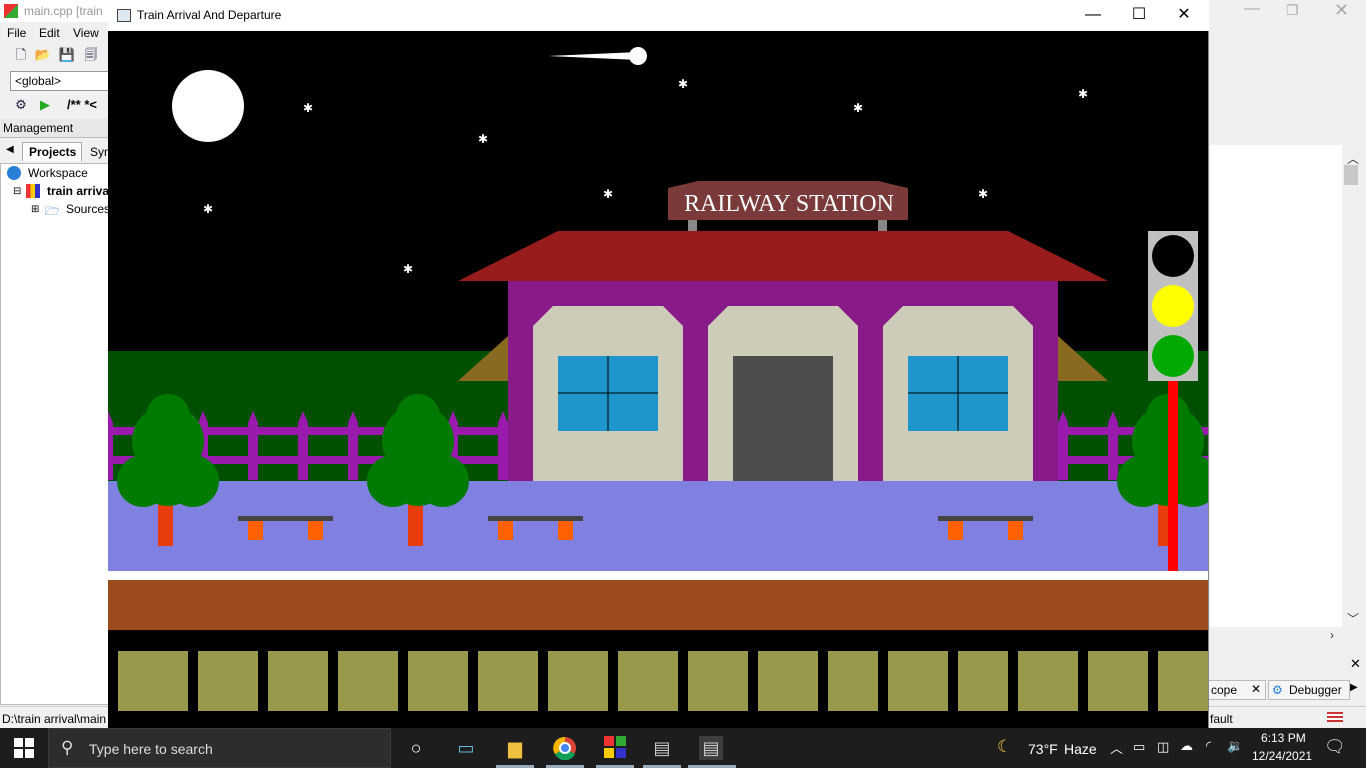 The width and height of the screenshot is (1366, 768). What do you see at coordinates (1282, 756) in the screenshot?
I see `clock-date: 12/24/2021` at bounding box center [1282, 756].